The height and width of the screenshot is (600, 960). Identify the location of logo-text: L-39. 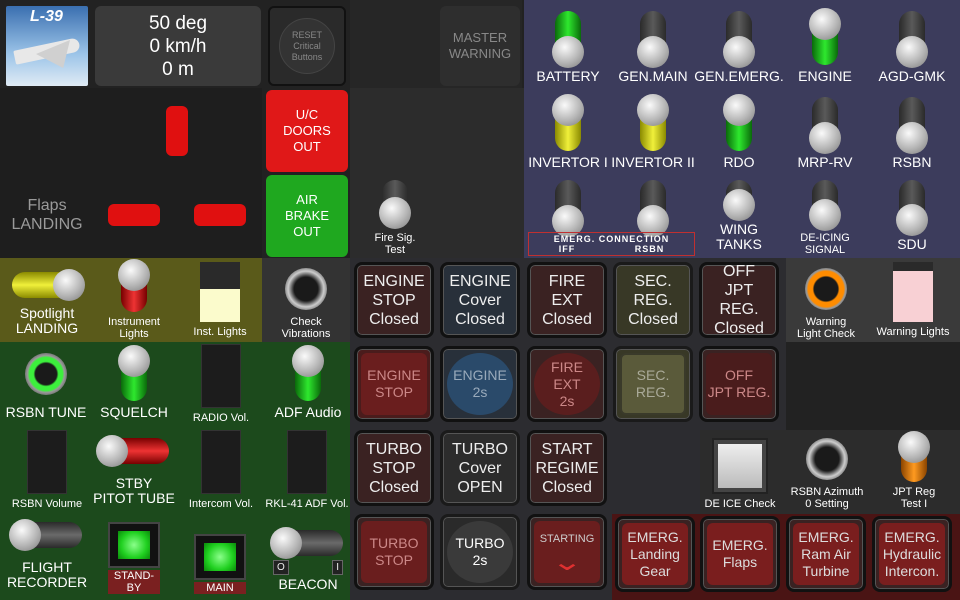
(46, 16).